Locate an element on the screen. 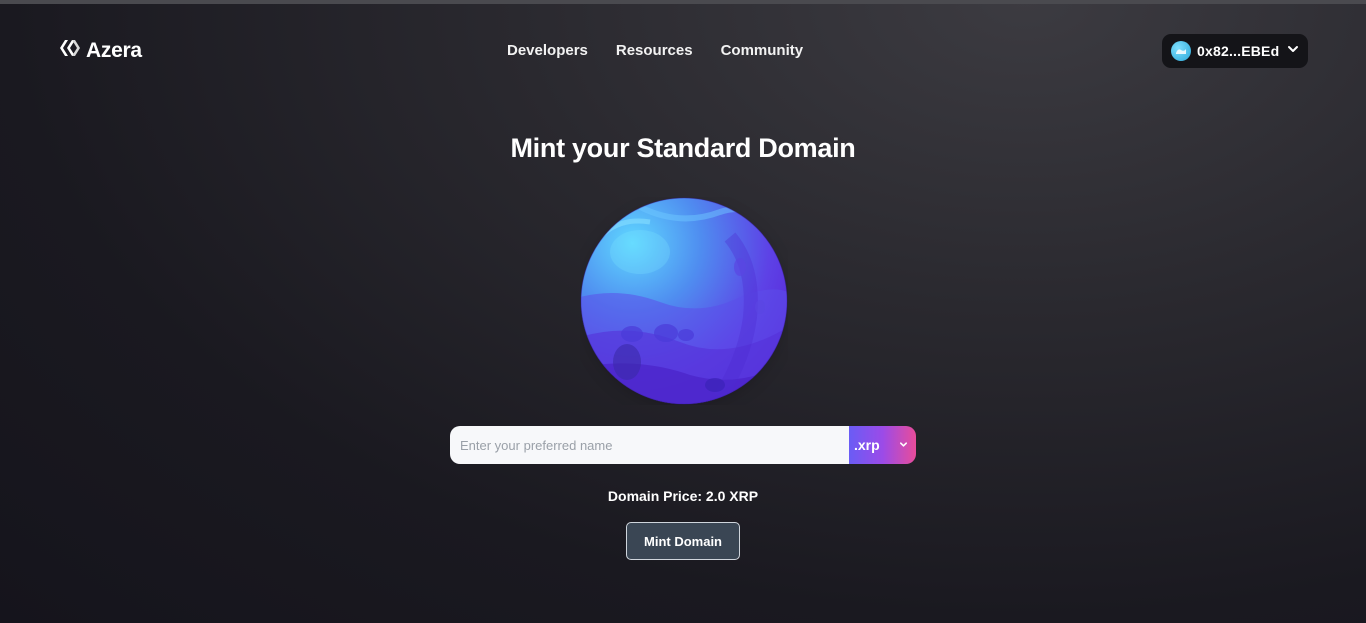 The image size is (1366, 623). nav-resources: Resources is located at coordinates (654, 50).